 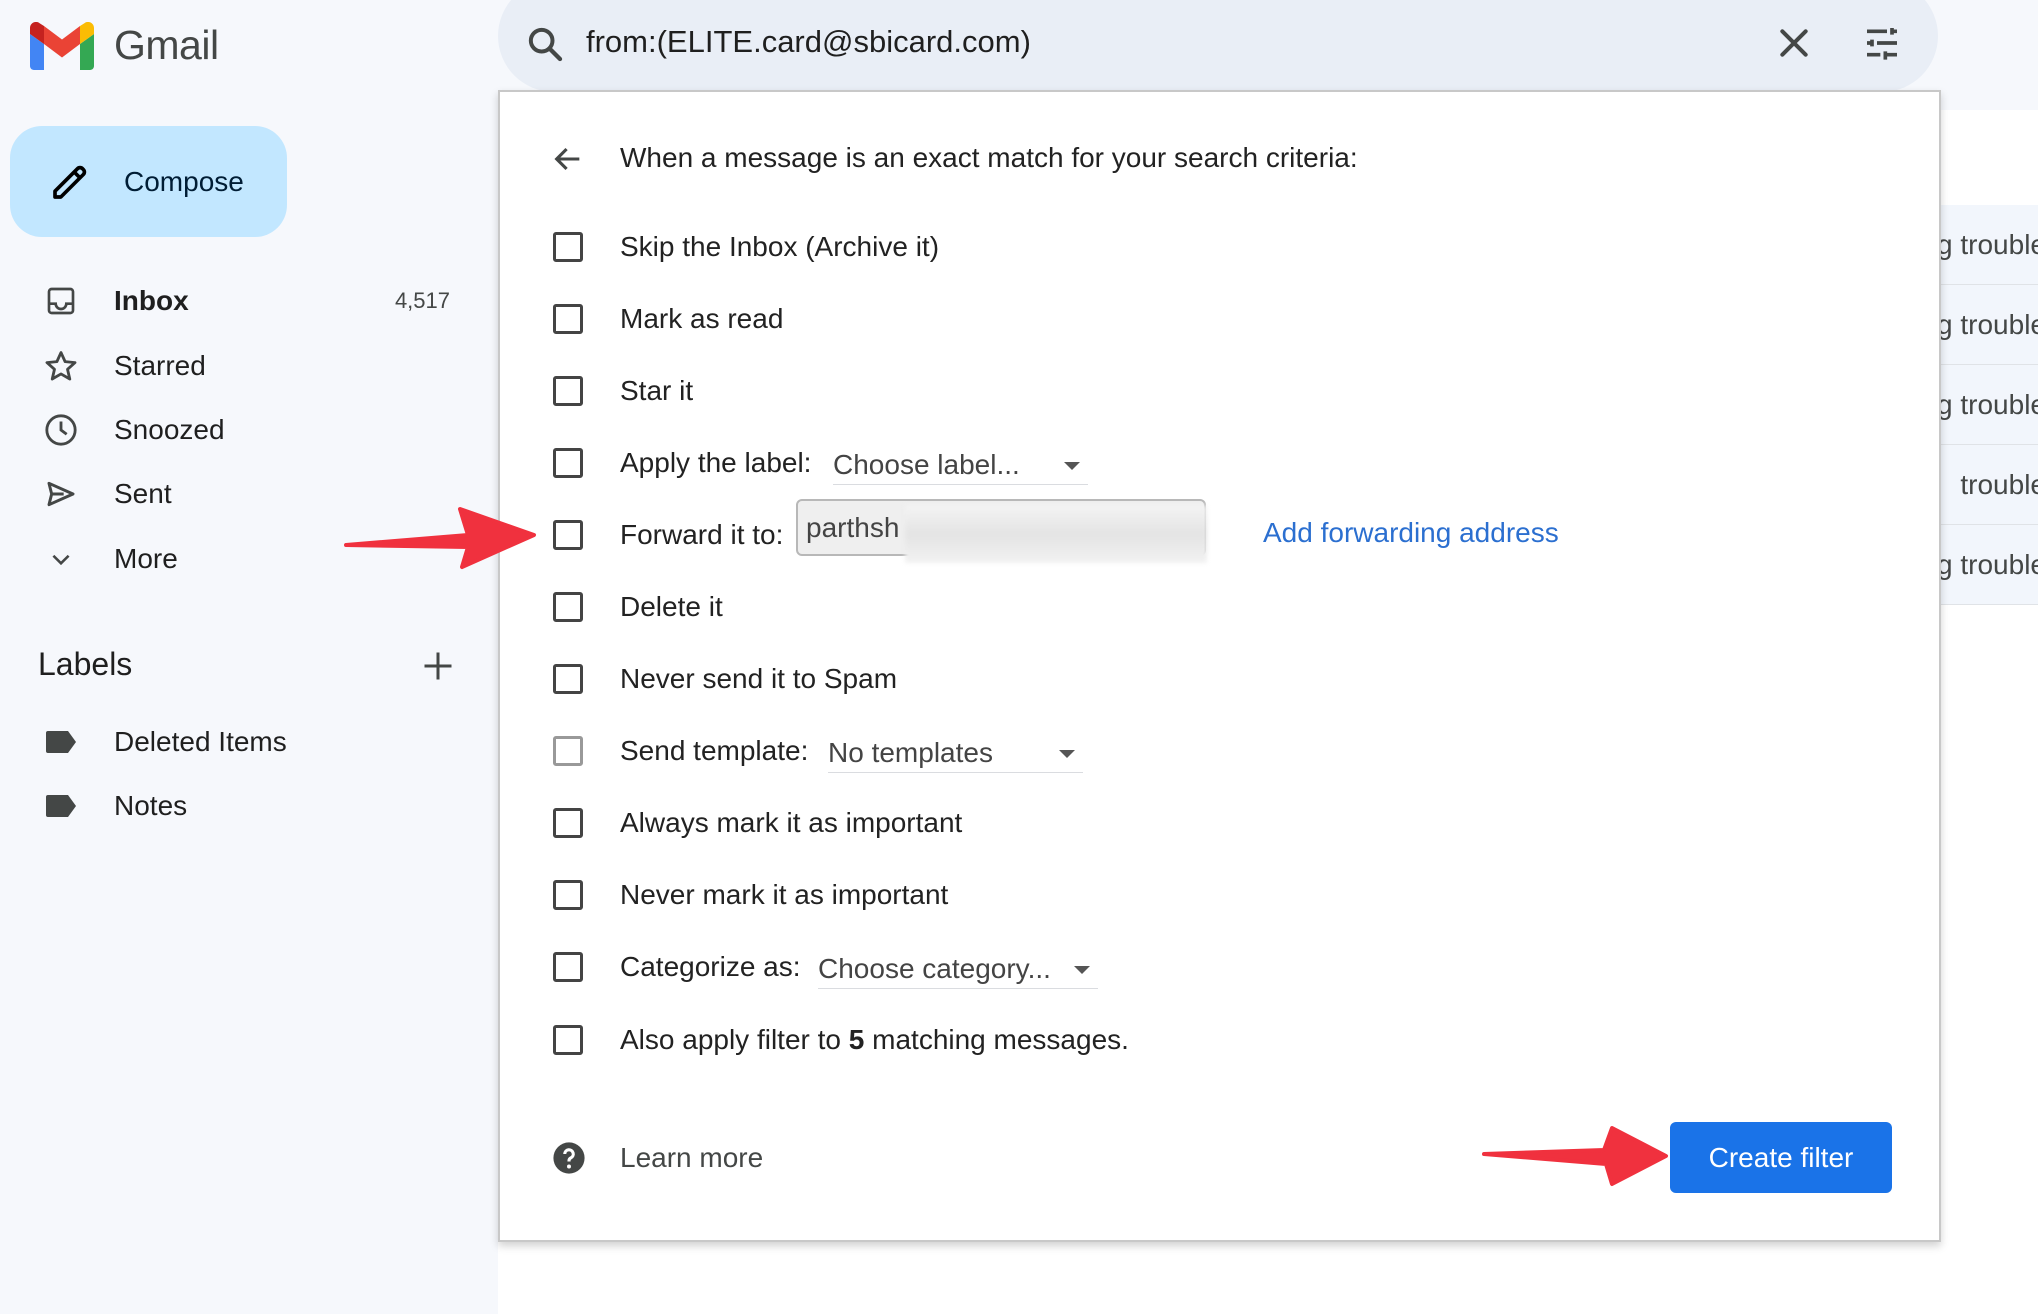 What do you see at coordinates (568, 679) in the screenshot?
I see `never-spam-checkbox` at bounding box center [568, 679].